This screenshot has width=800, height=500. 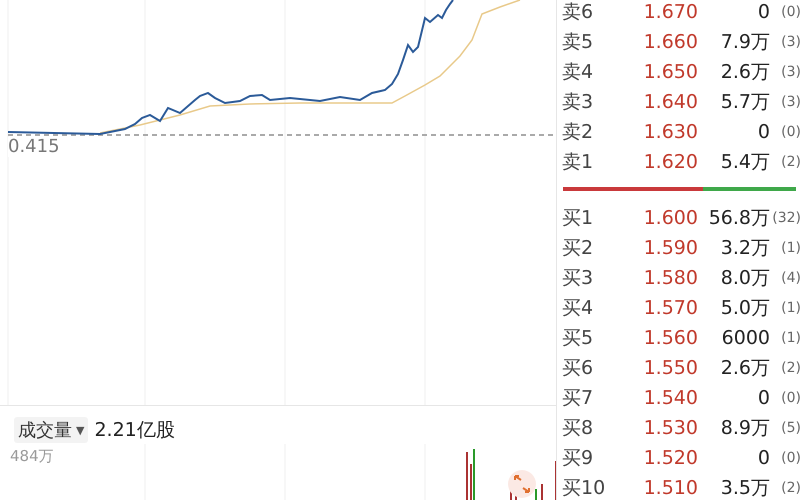 What do you see at coordinates (671, 102) in the screenshot?
I see `price: 1.640` at bounding box center [671, 102].